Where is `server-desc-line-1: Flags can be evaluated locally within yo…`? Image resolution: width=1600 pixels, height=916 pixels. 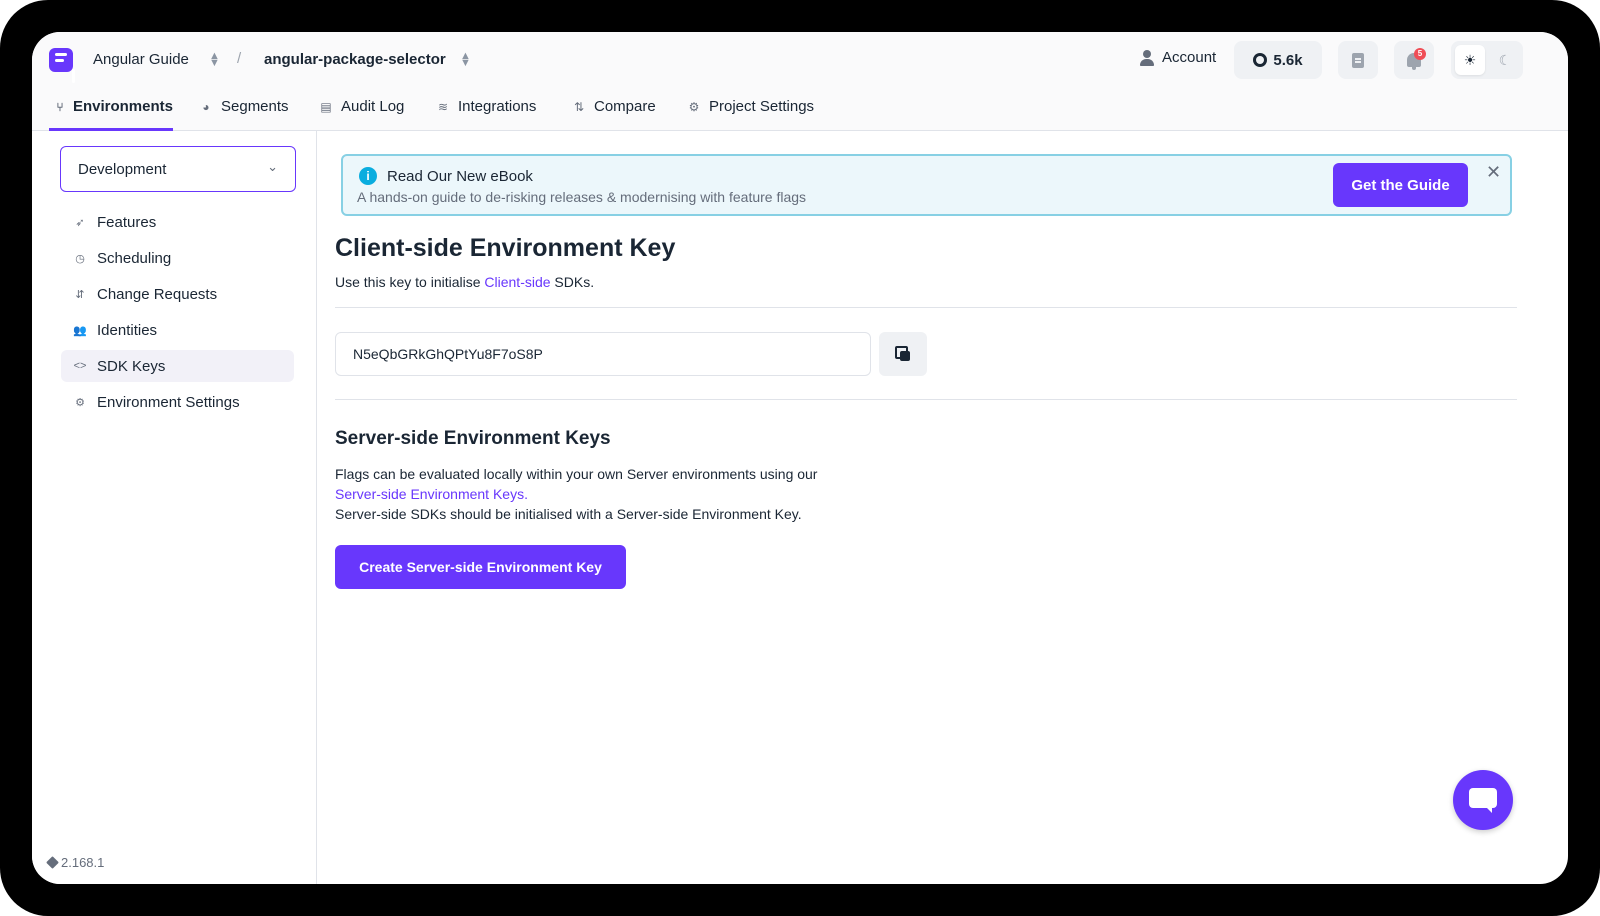 server-desc-line-1: Flags can be evaluated locally within yo… is located at coordinates (576, 474).